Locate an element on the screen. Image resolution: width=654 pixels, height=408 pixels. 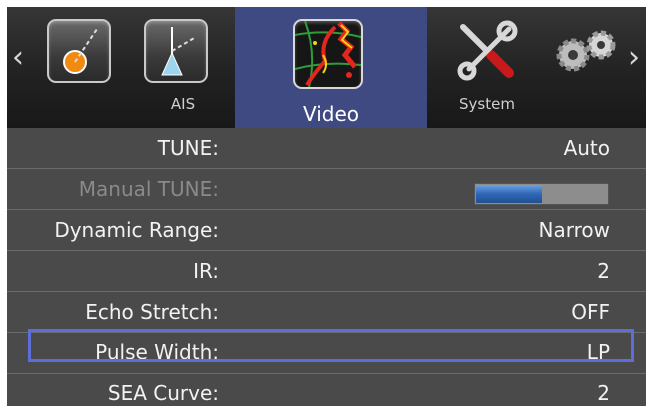
row-dynamic-range: Dynamic Range: Narrow is located at coordinates (326, 230).